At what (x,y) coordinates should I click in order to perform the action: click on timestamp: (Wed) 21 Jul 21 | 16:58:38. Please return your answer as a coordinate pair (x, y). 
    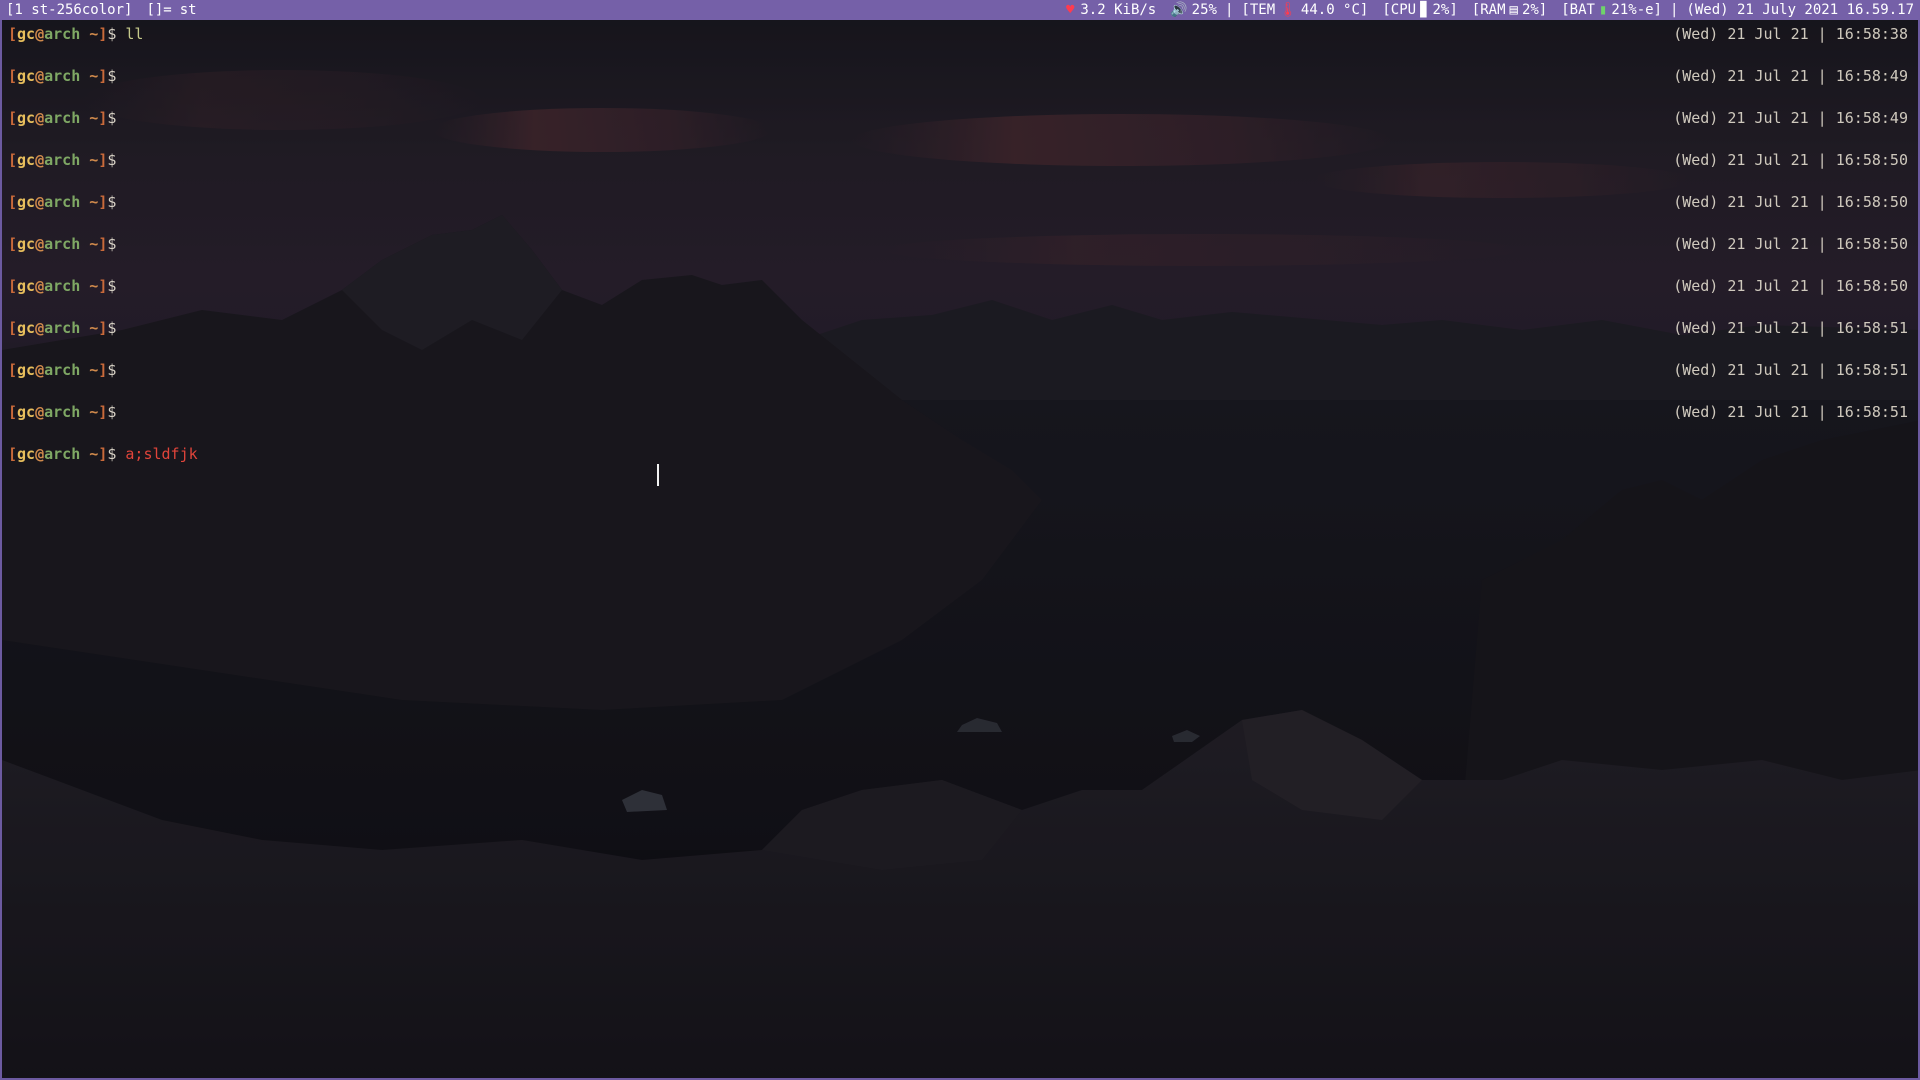
    Looking at the image, I should click on (1790, 34).